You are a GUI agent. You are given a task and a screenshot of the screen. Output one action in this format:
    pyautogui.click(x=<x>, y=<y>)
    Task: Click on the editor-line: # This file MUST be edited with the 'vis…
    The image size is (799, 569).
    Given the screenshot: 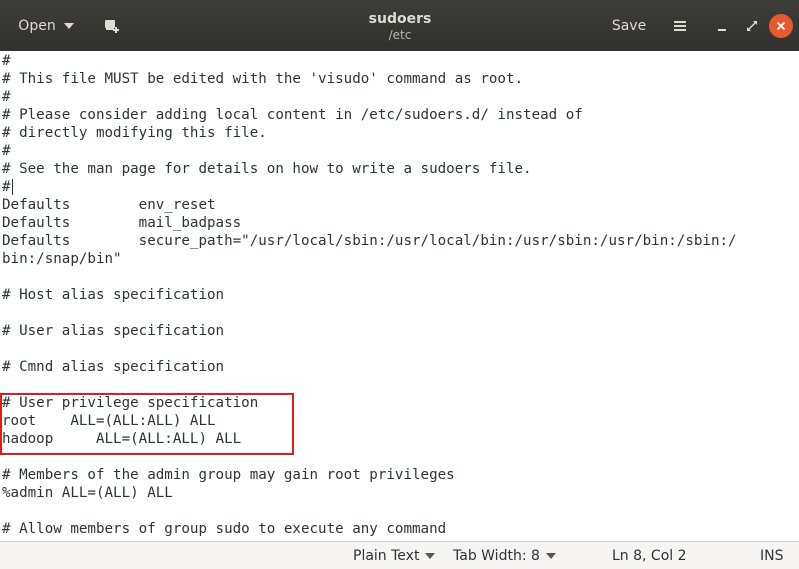 What is the action you would take?
    pyautogui.click(x=263, y=79)
    